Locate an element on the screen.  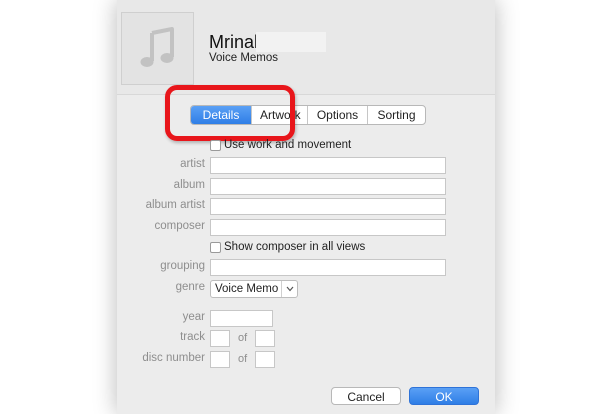
grouping-row: grouping is located at coordinates (306, 267).